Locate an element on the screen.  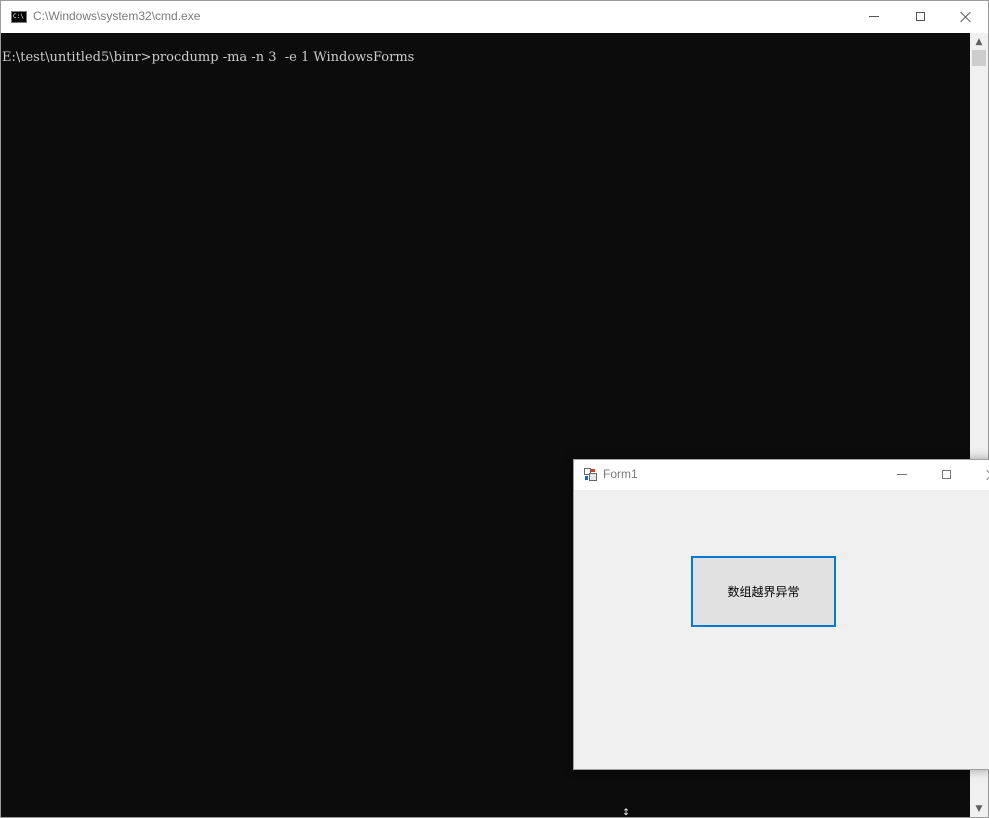
form1-maximize-button is located at coordinates (946, 474).